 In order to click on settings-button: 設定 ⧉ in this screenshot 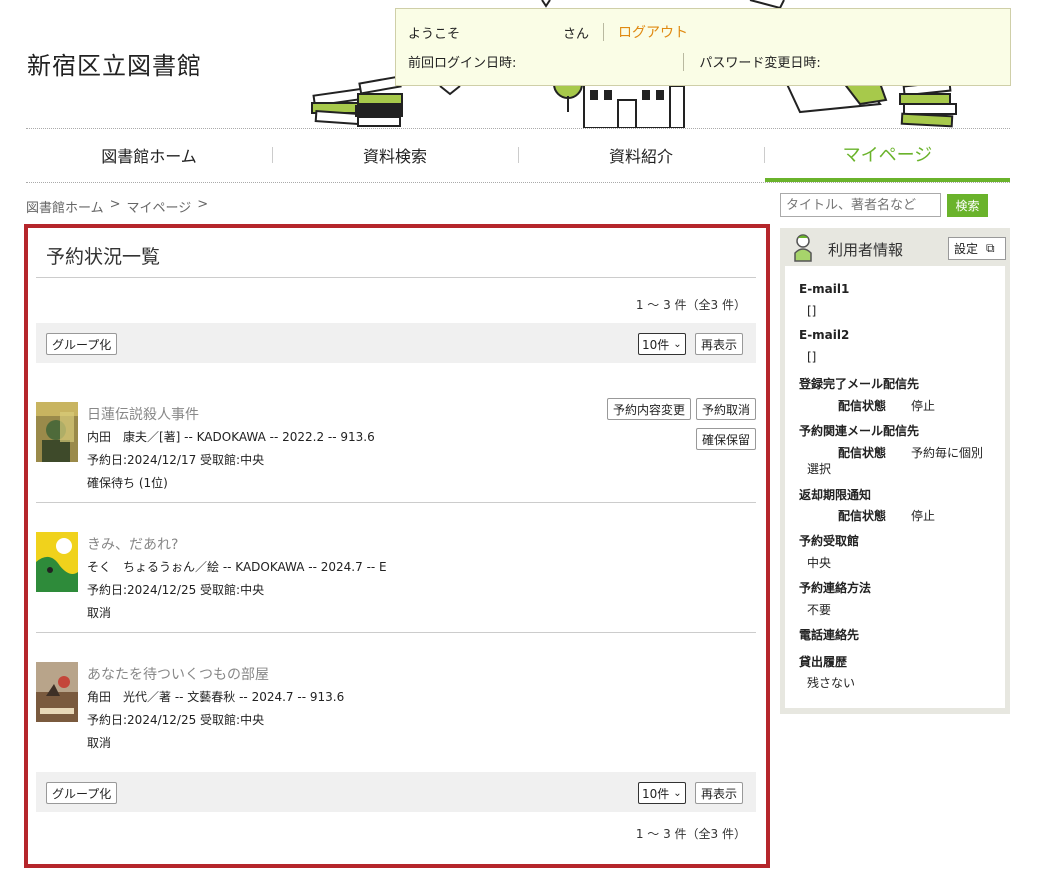, I will do `click(977, 248)`.